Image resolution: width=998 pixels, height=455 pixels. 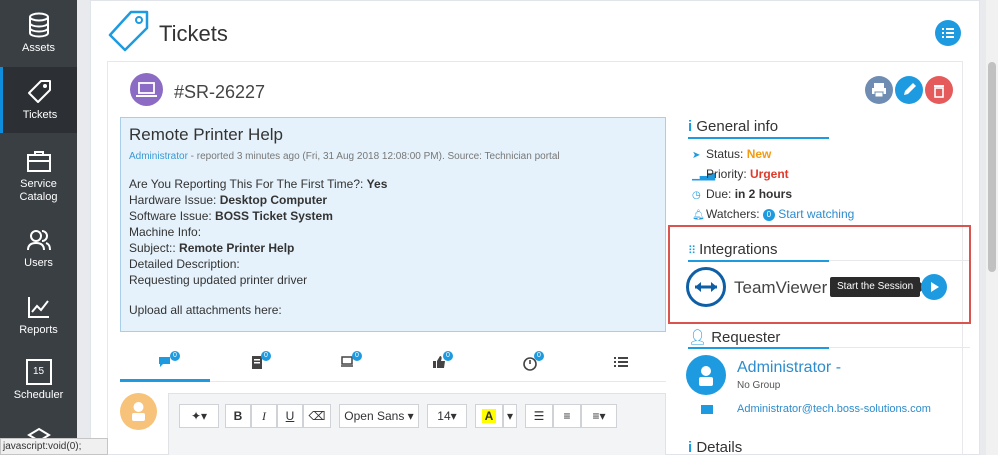 What do you see at coordinates (228, 200) in the screenshot?
I see `field-line: Hardware Issue: Desktop Computer` at bounding box center [228, 200].